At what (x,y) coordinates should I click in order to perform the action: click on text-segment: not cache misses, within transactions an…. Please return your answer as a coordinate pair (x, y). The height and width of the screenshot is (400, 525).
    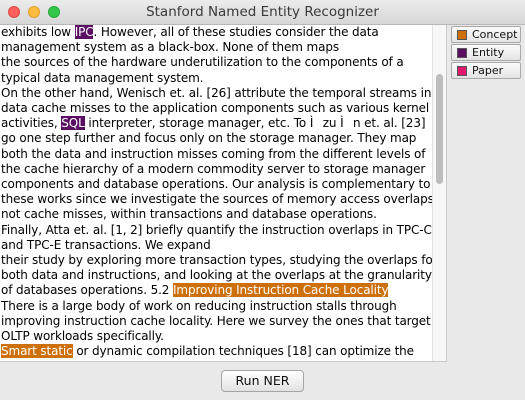
    Looking at the image, I should click on (189, 214).